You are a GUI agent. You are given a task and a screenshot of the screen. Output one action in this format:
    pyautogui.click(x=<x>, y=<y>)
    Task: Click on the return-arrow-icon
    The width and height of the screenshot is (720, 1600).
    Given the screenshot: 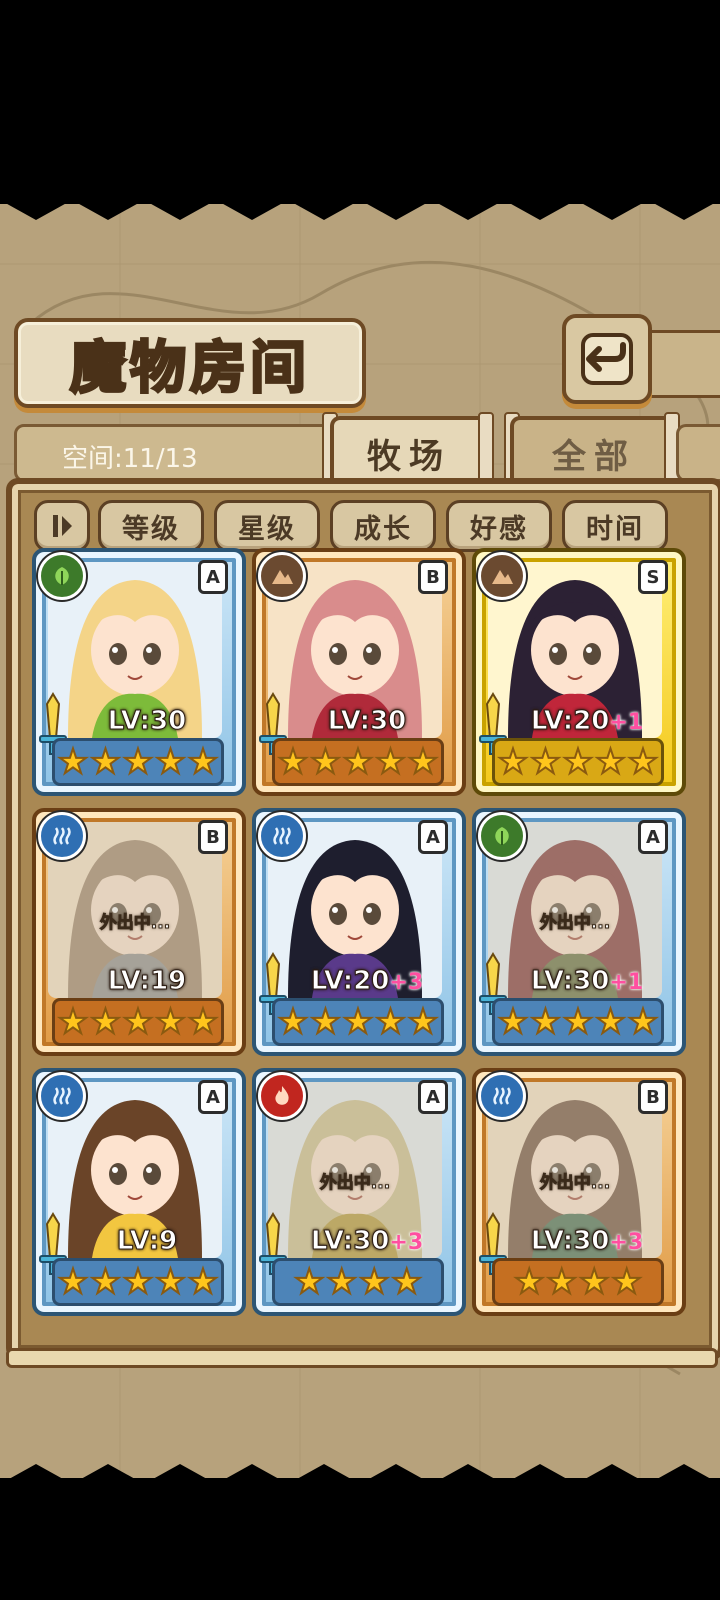 What is the action you would take?
    pyautogui.click(x=607, y=359)
    